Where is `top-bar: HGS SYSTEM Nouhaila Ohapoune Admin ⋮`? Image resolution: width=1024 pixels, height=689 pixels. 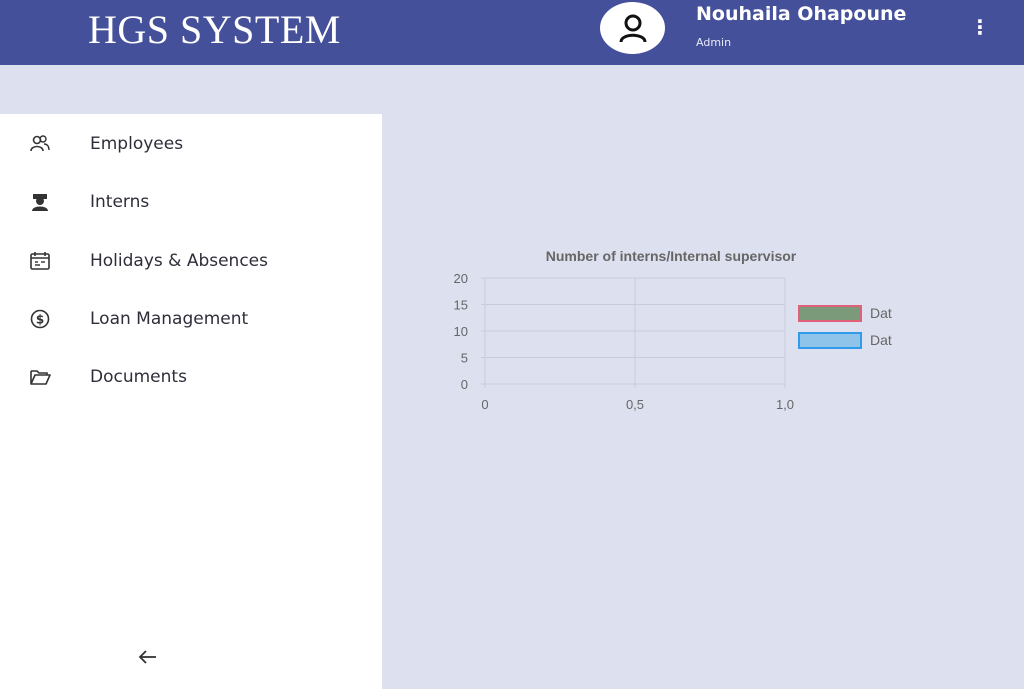 top-bar: HGS SYSTEM Nouhaila Ohapoune Admin ⋮ is located at coordinates (512, 32).